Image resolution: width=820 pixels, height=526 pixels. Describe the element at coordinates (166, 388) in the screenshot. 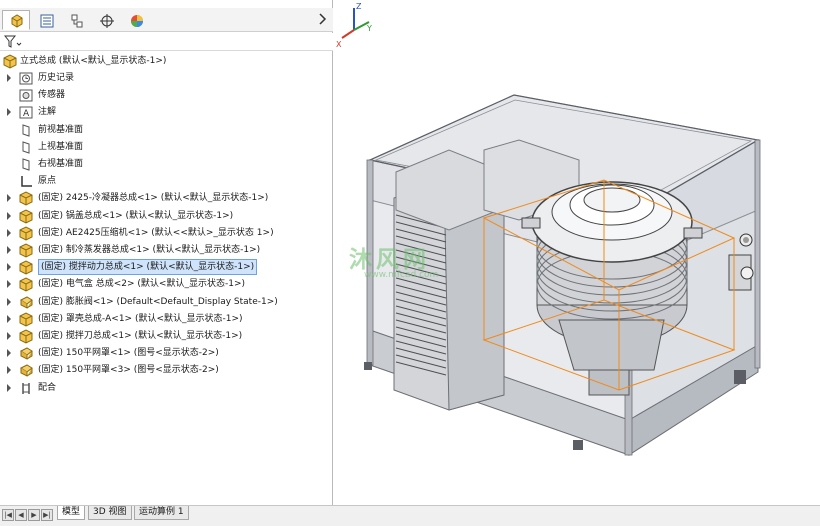

I see `tree-item: 配合` at that location.